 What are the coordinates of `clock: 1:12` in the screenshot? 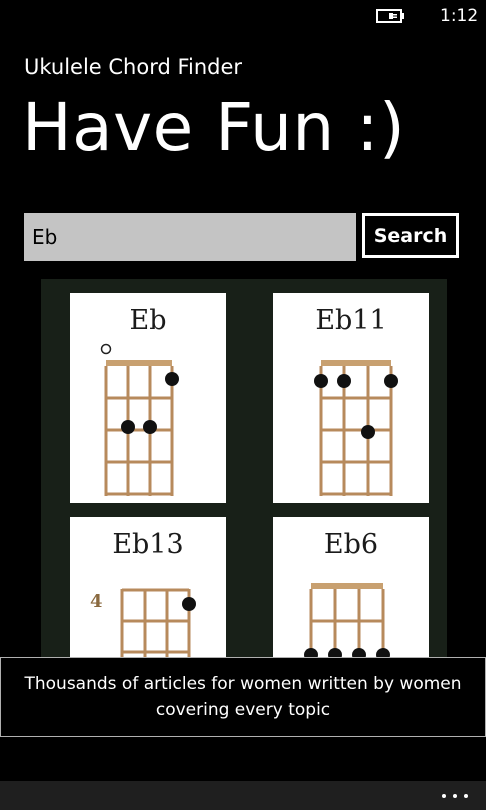 It's located at (459, 16).